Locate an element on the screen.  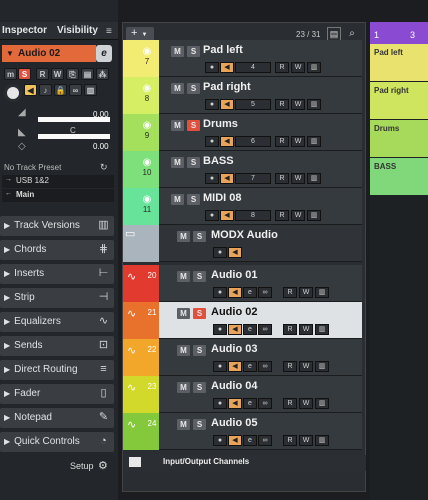
track-name: Pad left is located at coordinates (223, 50).